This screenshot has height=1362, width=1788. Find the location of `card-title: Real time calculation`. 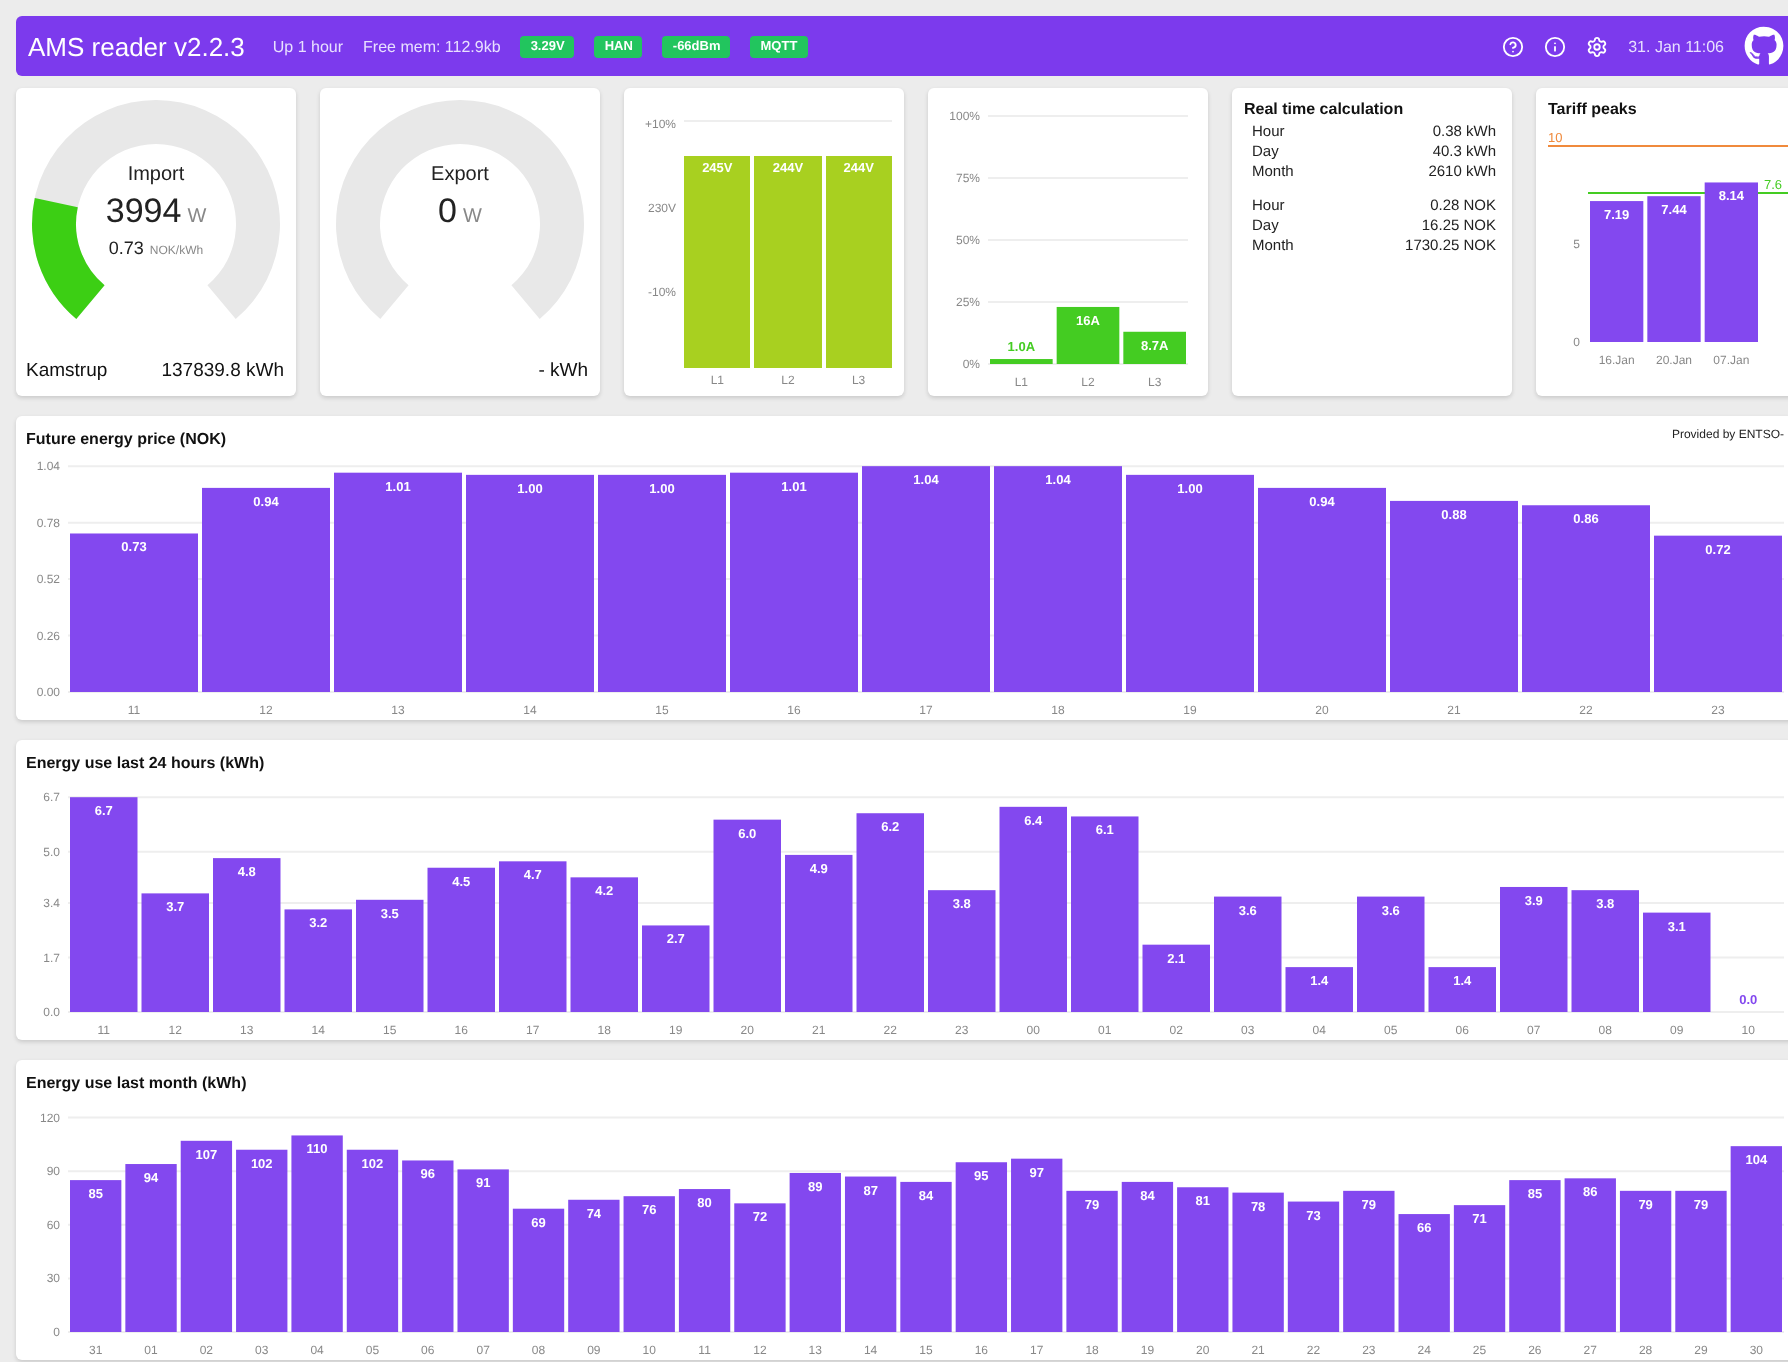

card-title: Real time calculation is located at coordinates (1324, 110).